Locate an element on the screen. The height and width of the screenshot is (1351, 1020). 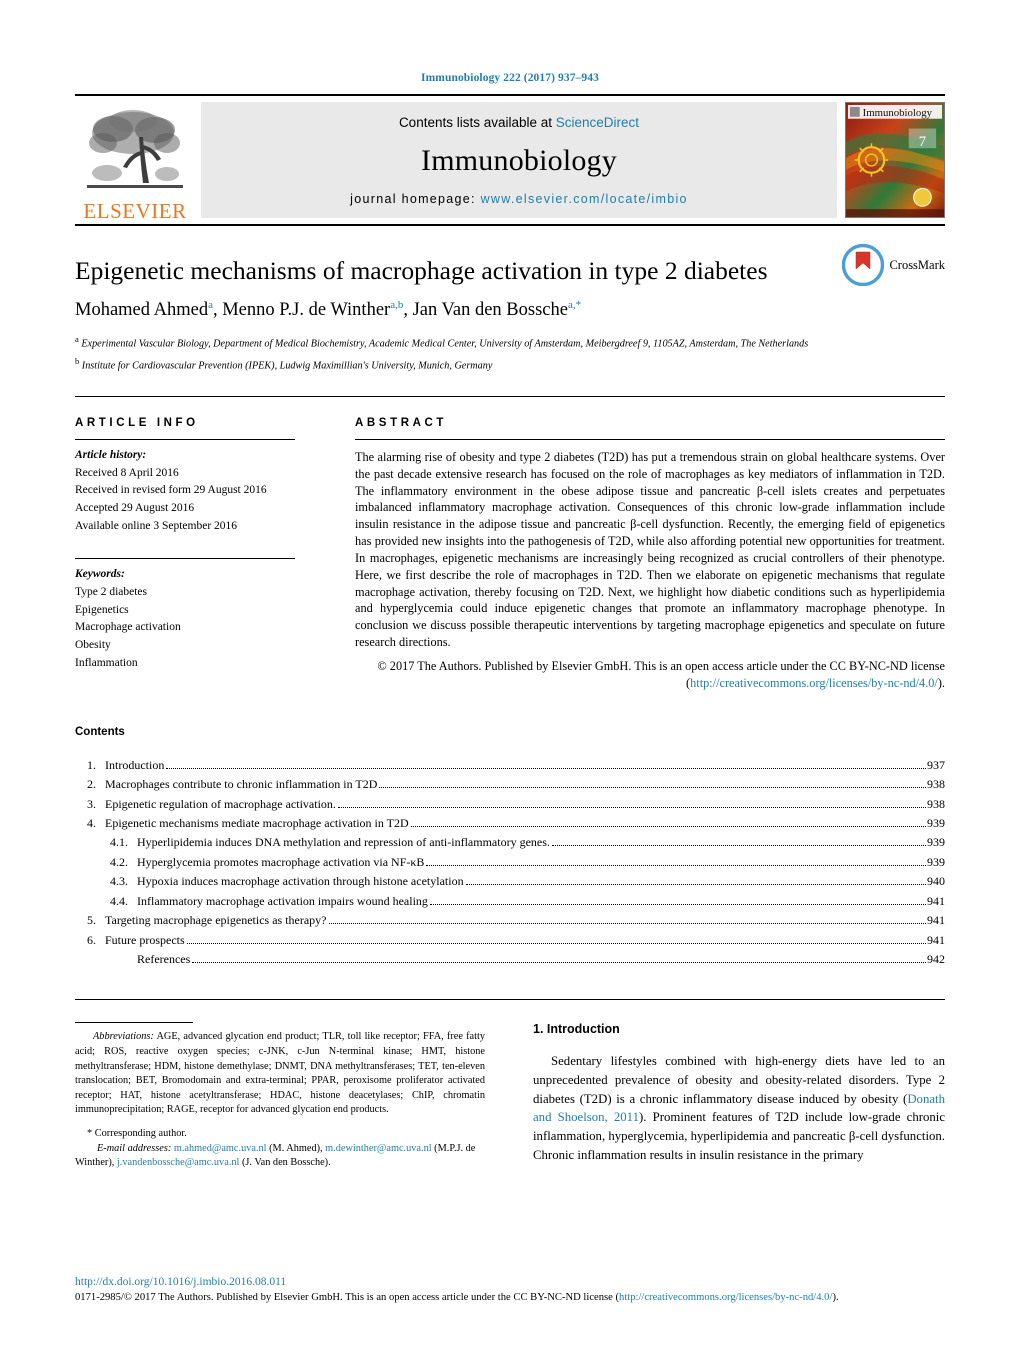
toc-number: 4.4. is located at coordinates (119, 900).